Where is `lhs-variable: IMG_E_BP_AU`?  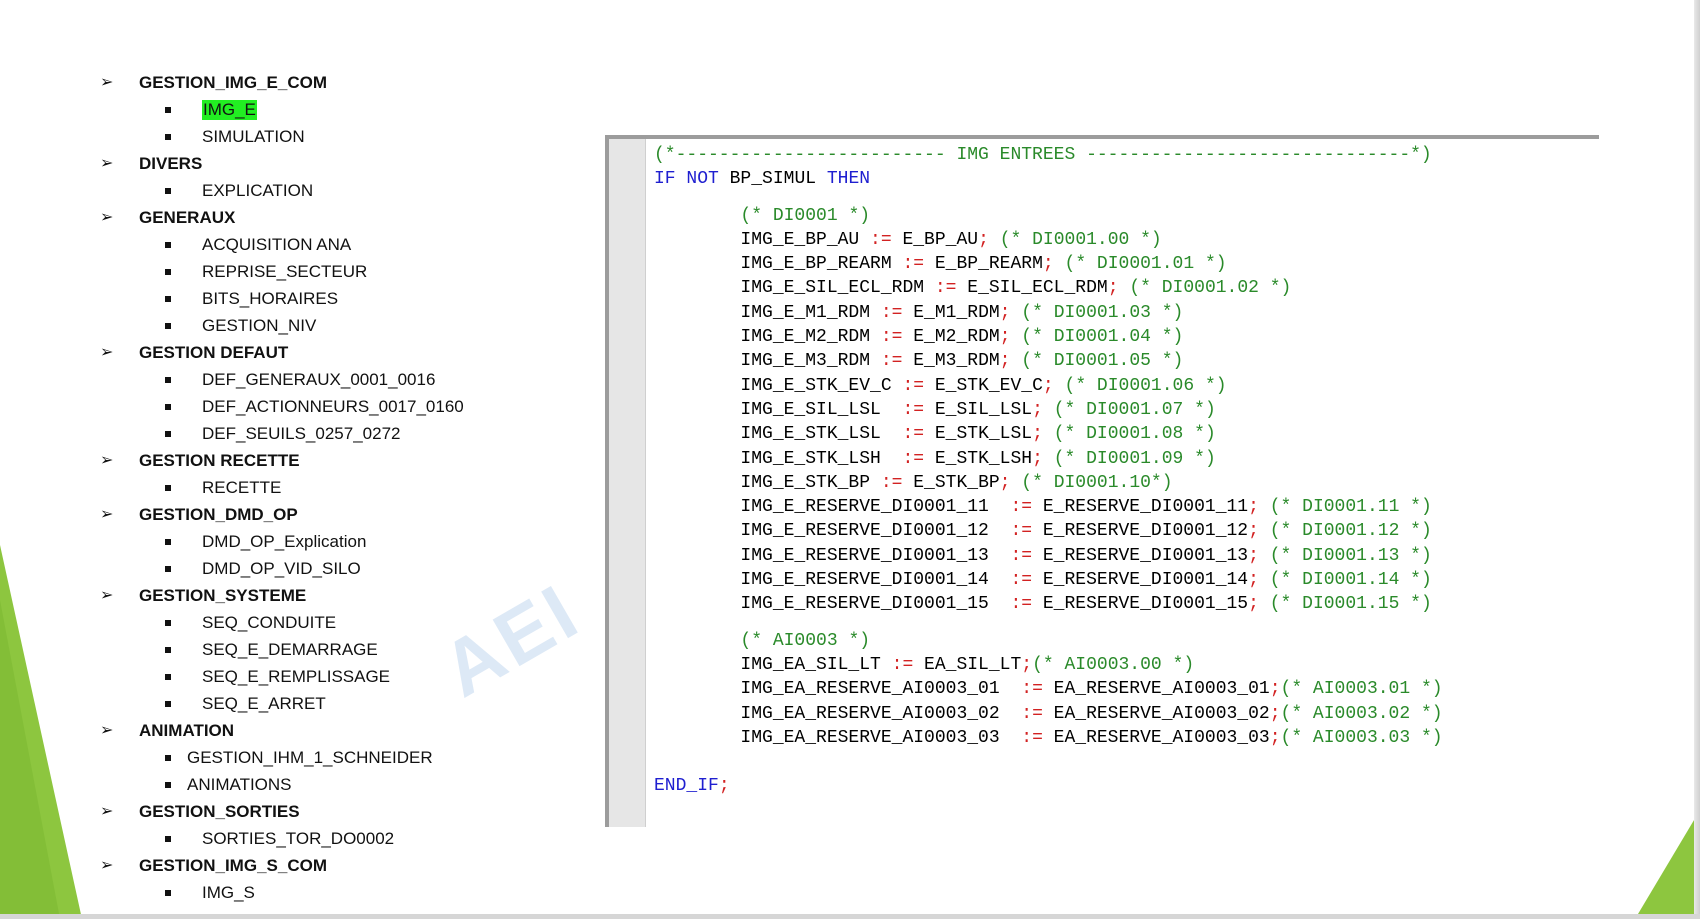 lhs-variable: IMG_E_BP_AU is located at coordinates (762, 239).